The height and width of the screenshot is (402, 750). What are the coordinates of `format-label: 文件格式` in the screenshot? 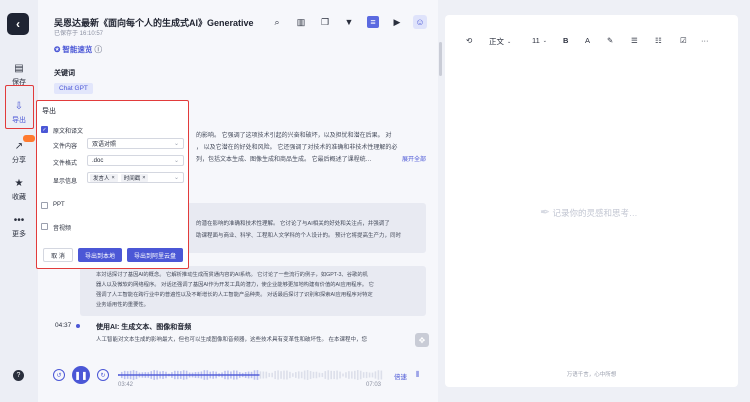 It's located at (65, 164).